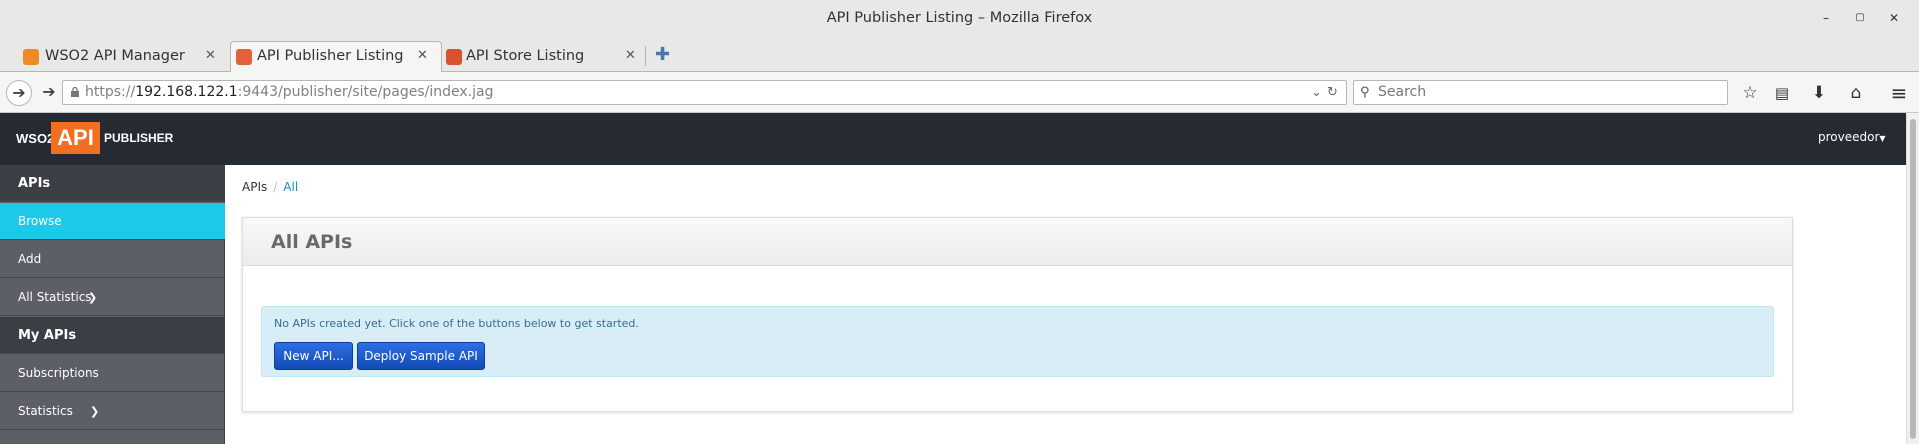 The width and height of the screenshot is (1919, 444). Describe the element at coordinates (525, 56) in the screenshot. I see `tab-label: API Store Listing` at that location.